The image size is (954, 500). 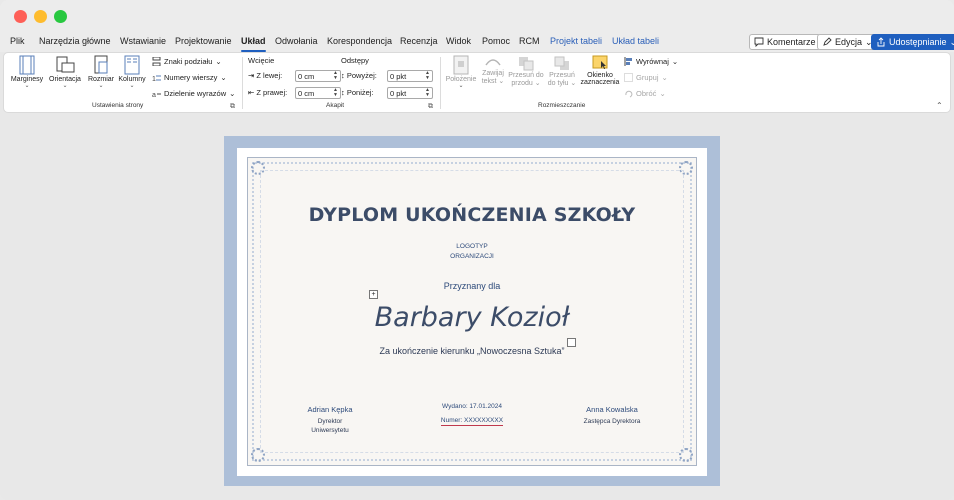 I want to click on signer-right-role: Zastępca Dyrektora, so click(x=612, y=421).